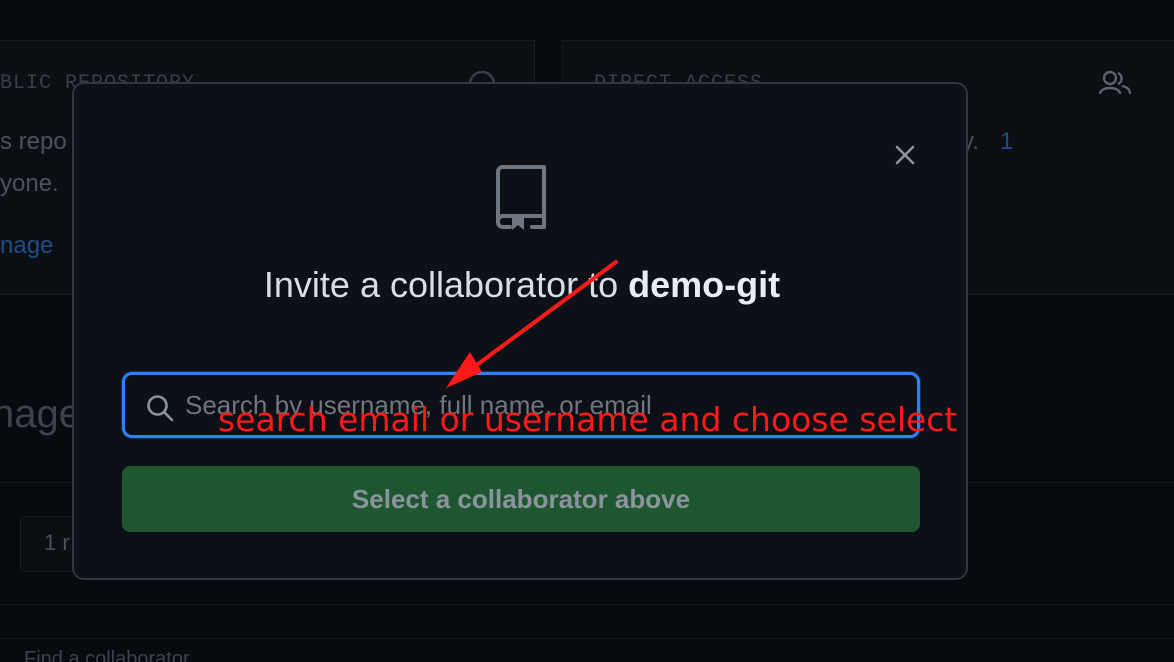 Image resolution: width=1174 pixels, height=662 pixels. I want to click on people-icon, so click(1115, 82).